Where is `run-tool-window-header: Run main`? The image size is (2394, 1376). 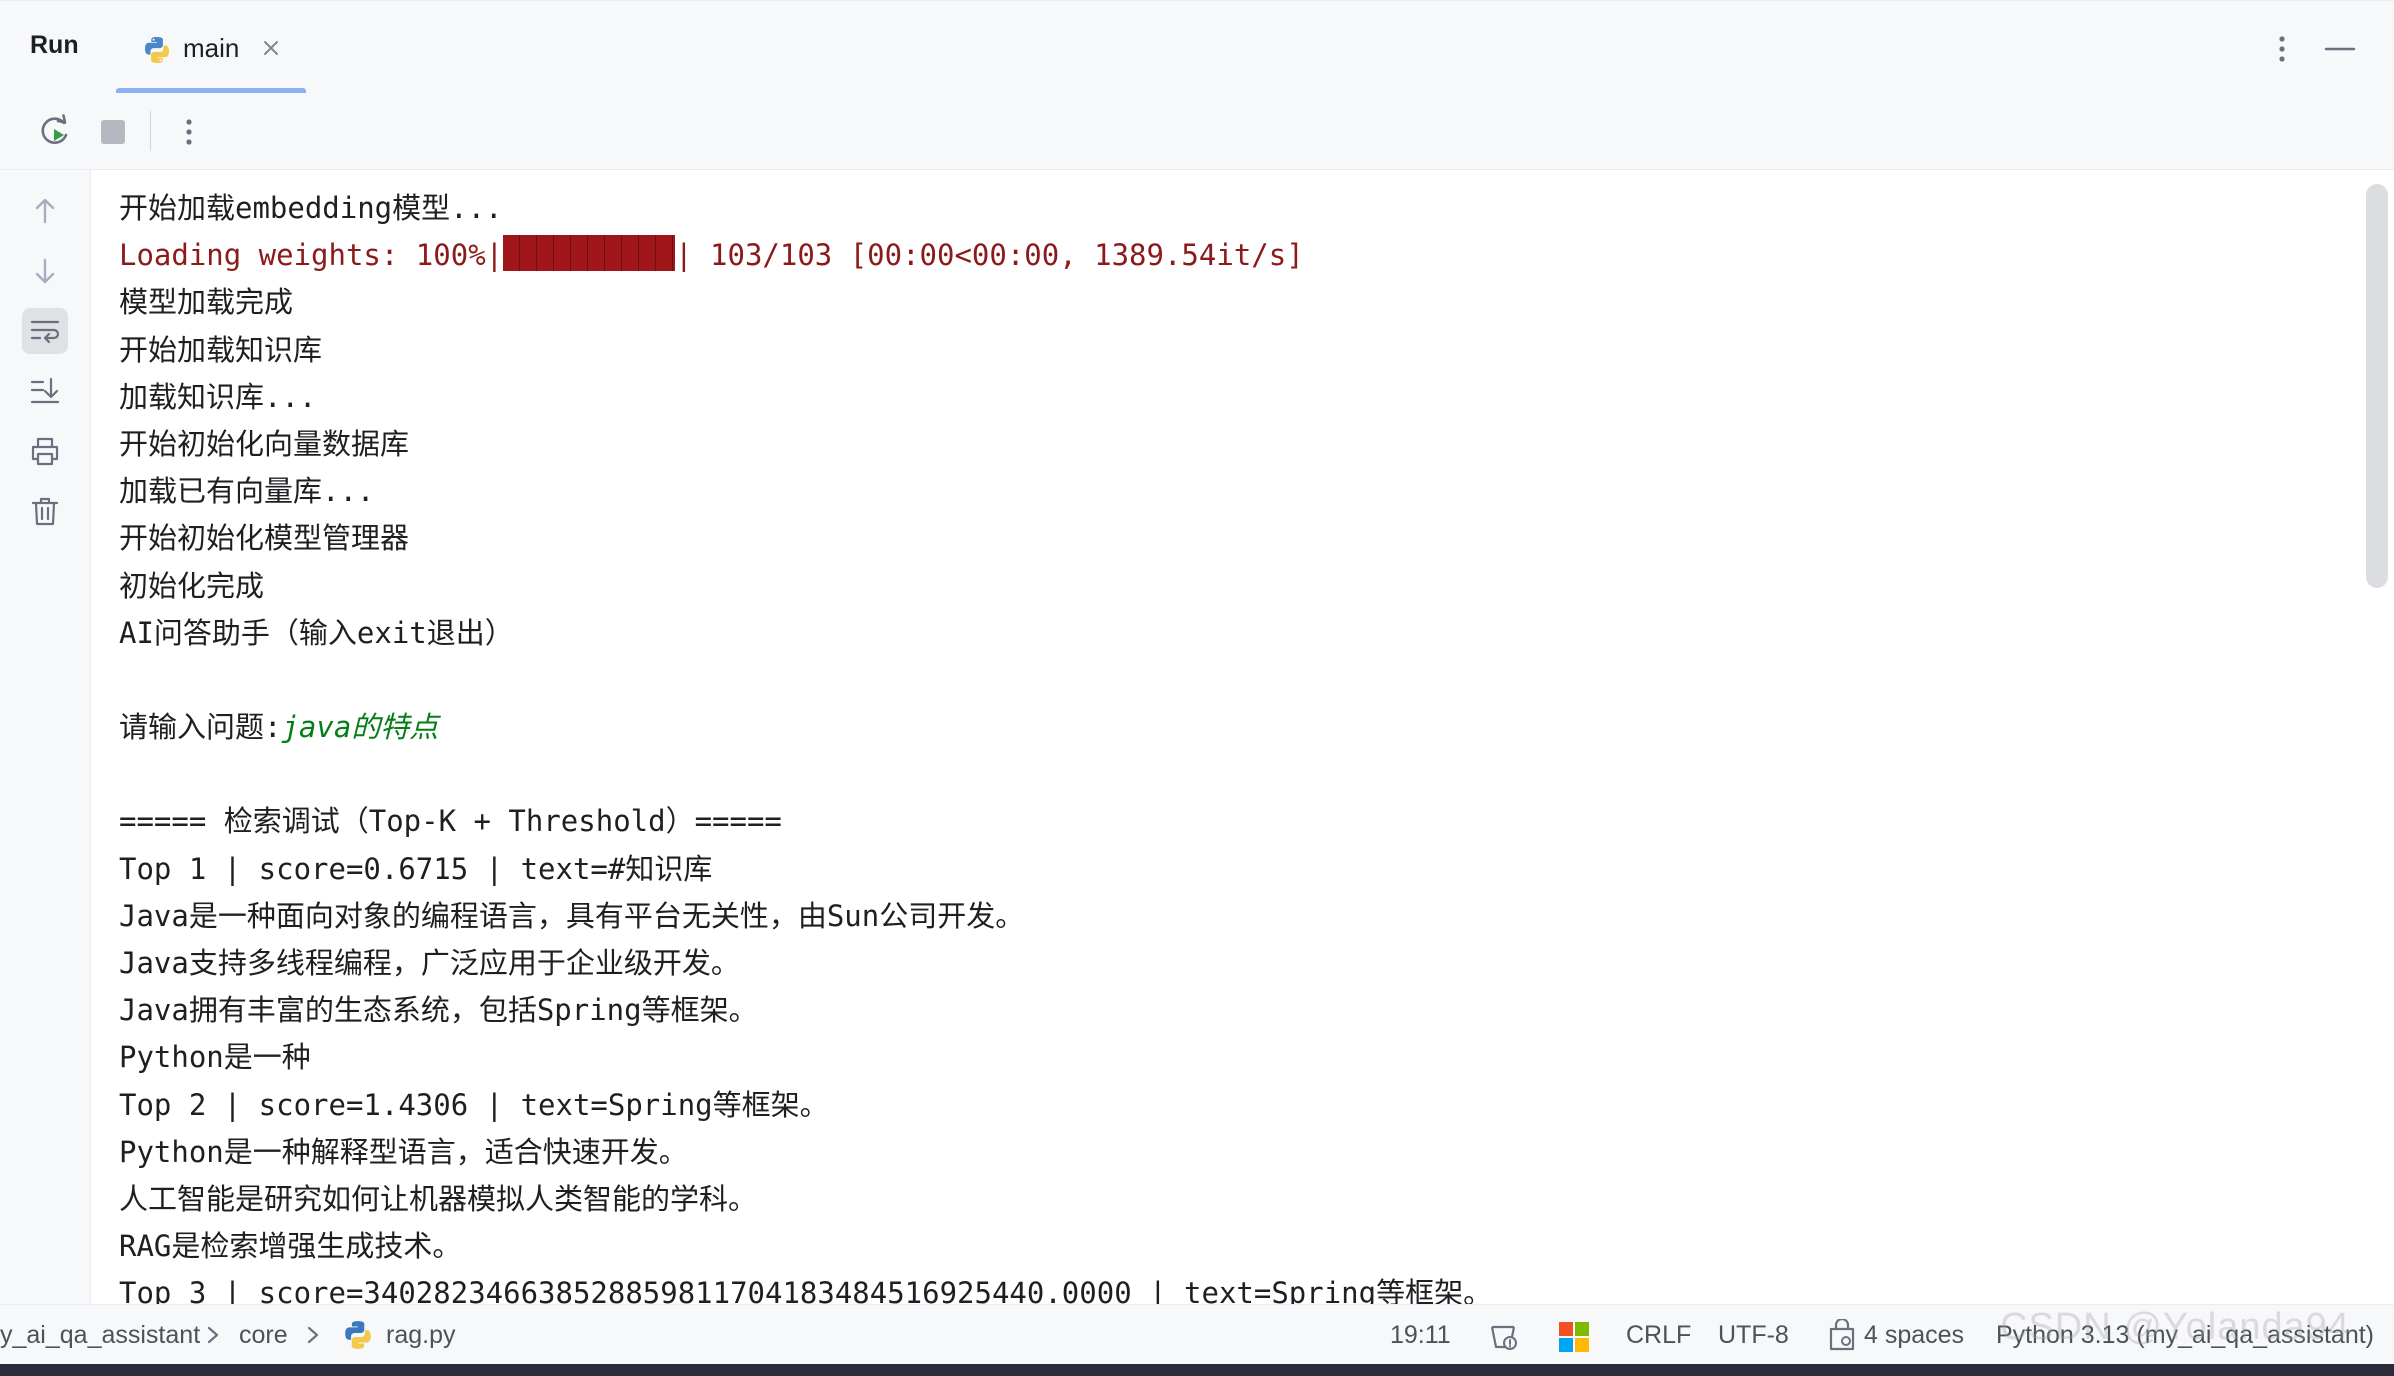 run-tool-window-header: Run main is located at coordinates (1197, 47).